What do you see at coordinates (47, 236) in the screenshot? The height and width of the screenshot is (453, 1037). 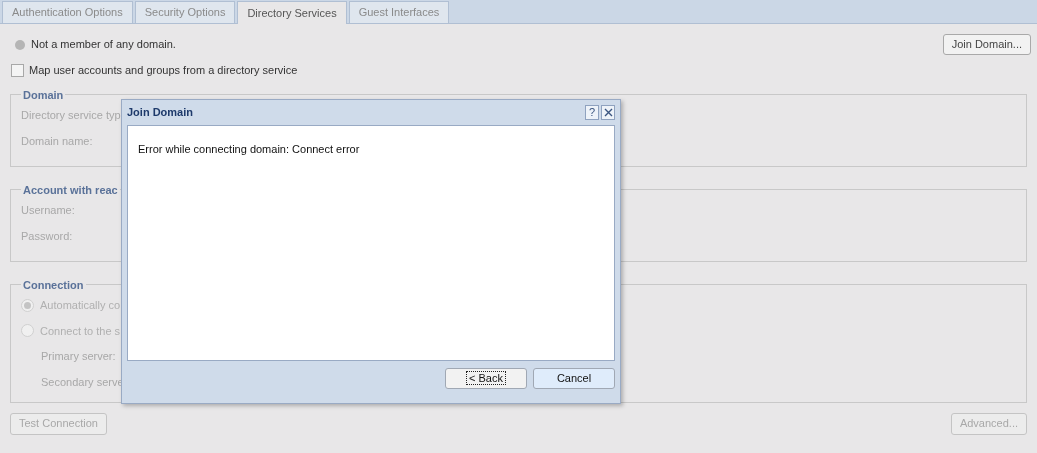 I see `field-label: Password:` at bounding box center [47, 236].